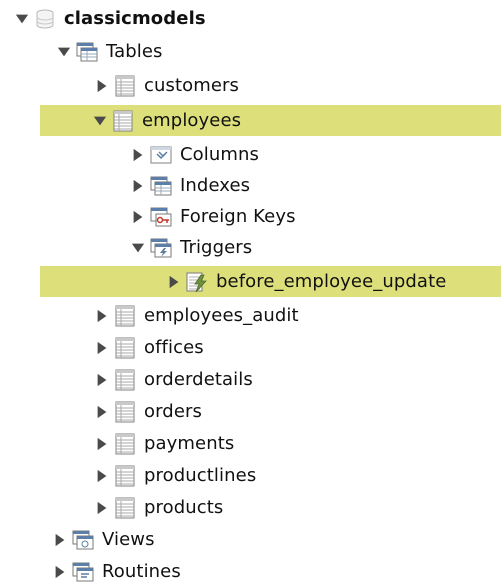 The width and height of the screenshot is (501, 588). I want to click on tree-node-table-productlines: productlines, so click(175, 475).